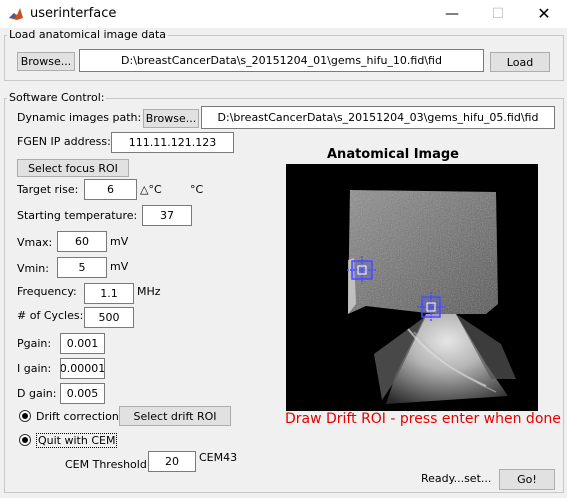 The image size is (567, 498). I want to click on maximize-button: ☐, so click(498, 14).